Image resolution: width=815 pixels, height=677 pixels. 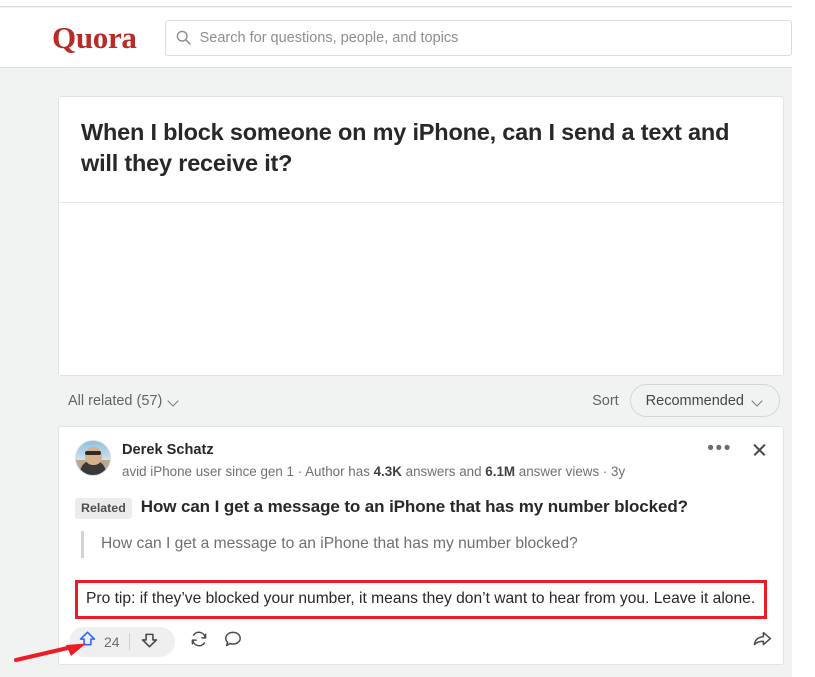 I want to click on views-count: 6.1M, so click(x=500, y=472).